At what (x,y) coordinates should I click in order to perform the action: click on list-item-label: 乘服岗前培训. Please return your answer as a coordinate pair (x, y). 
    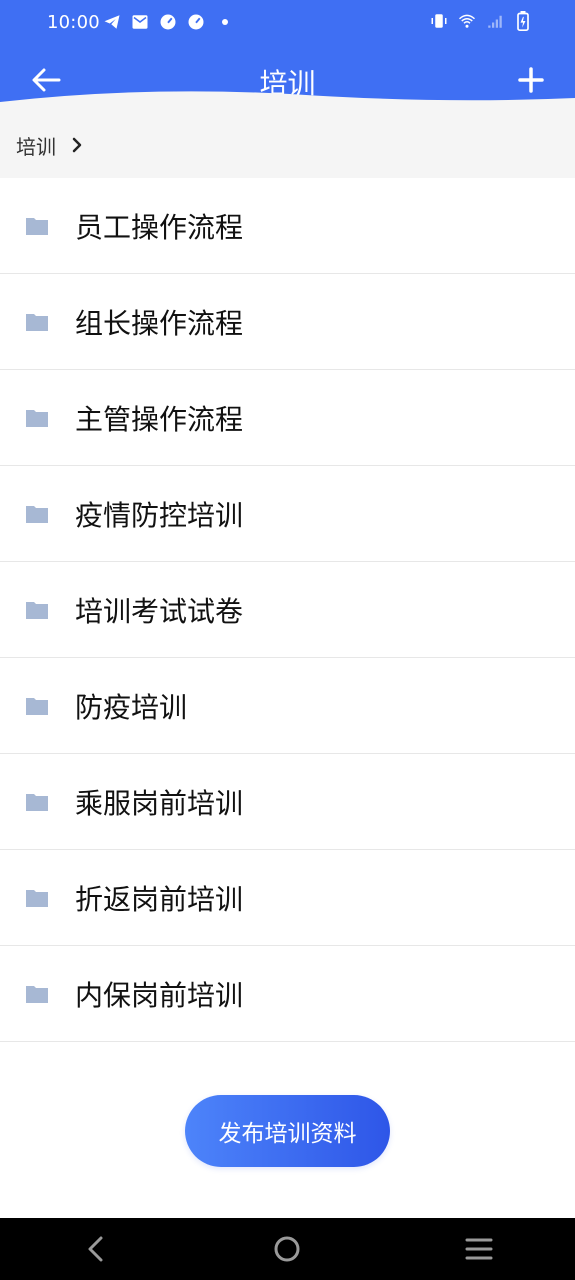
    Looking at the image, I should click on (159, 803).